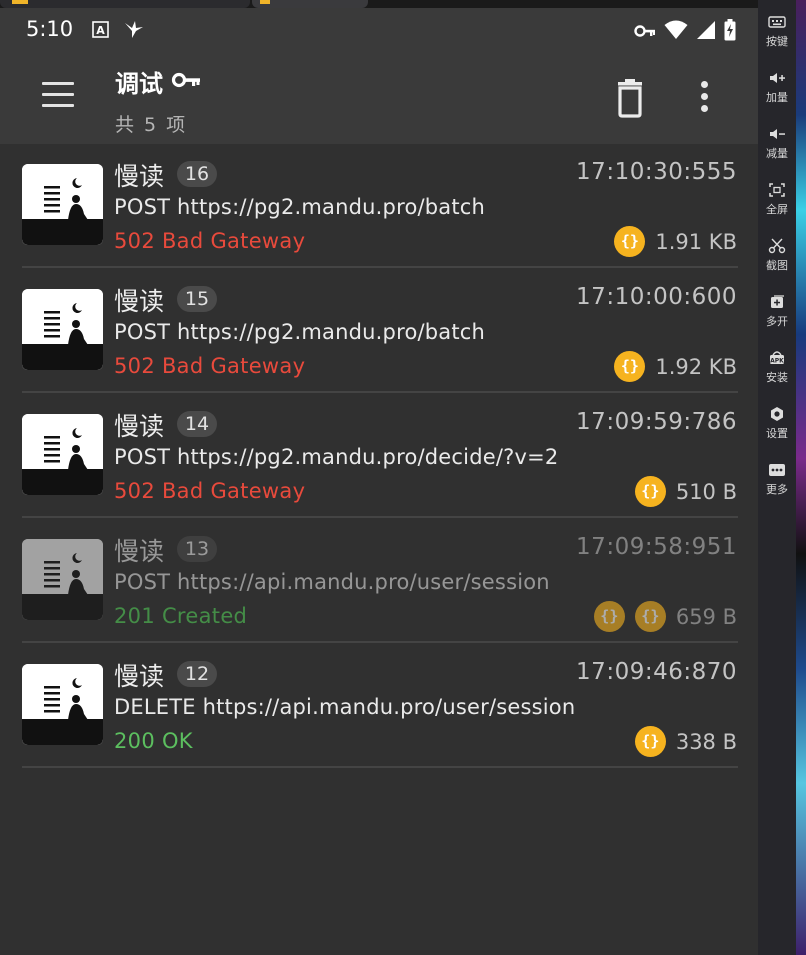  What do you see at coordinates (777, 246) in the screenshot?
I see `scissors-icon` at bounding box center [777, 246].